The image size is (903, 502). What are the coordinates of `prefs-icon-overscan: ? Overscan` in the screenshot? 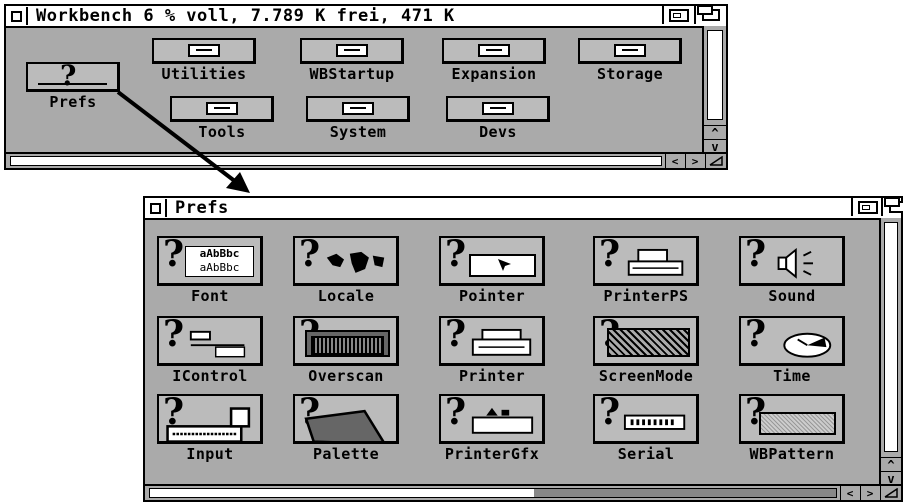 It's located at (346, 350).